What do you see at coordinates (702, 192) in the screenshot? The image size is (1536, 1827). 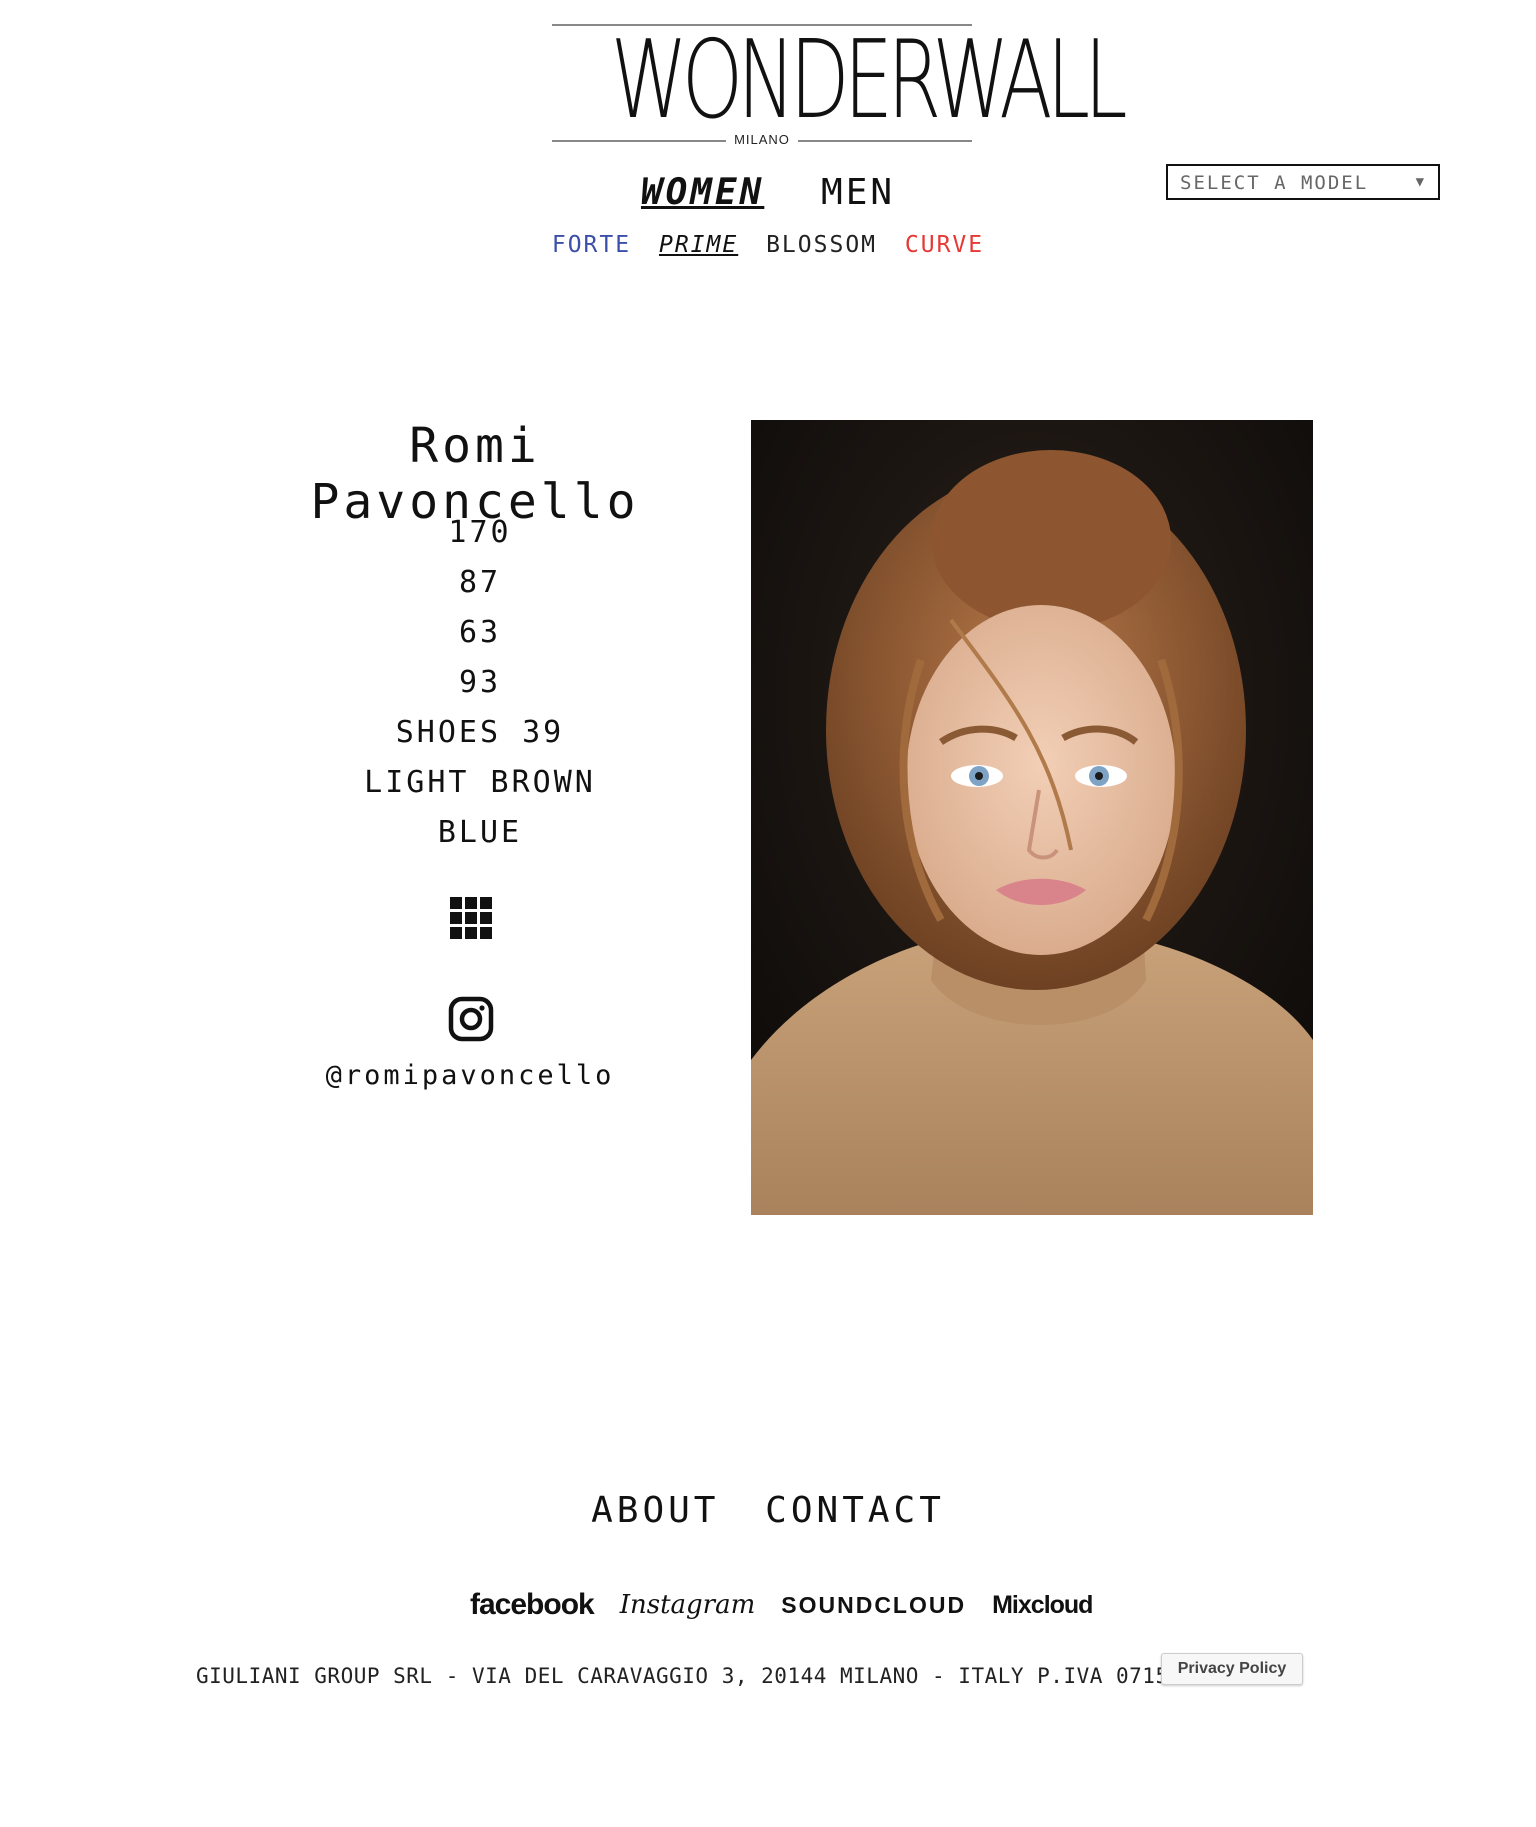 I see `nav-women: WOMEN` at bounding box center [702, 192].